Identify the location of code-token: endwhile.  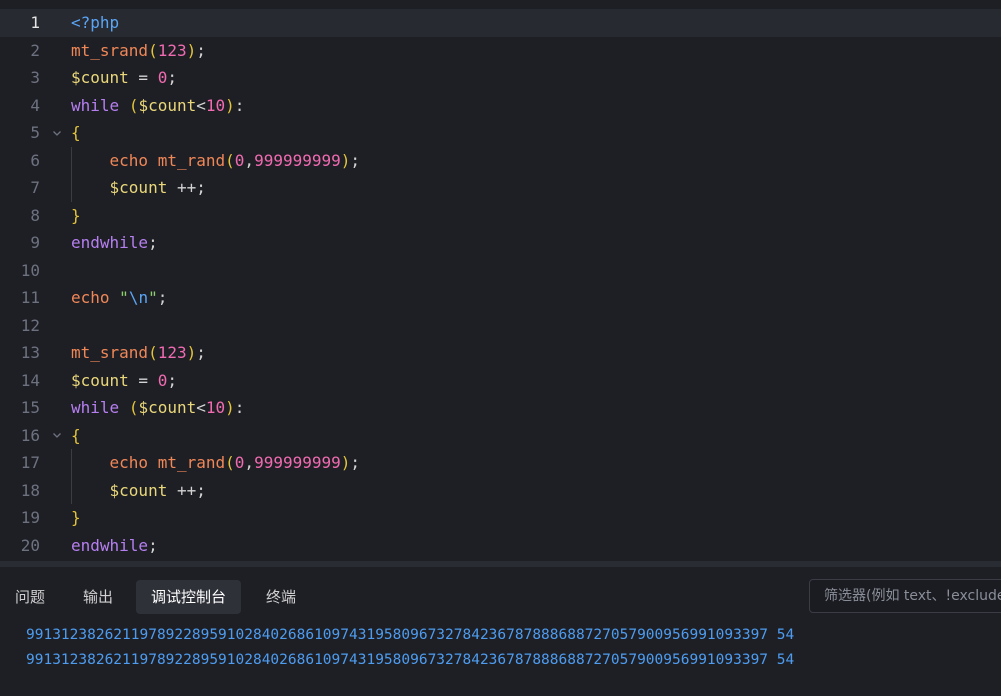
(110, 545).